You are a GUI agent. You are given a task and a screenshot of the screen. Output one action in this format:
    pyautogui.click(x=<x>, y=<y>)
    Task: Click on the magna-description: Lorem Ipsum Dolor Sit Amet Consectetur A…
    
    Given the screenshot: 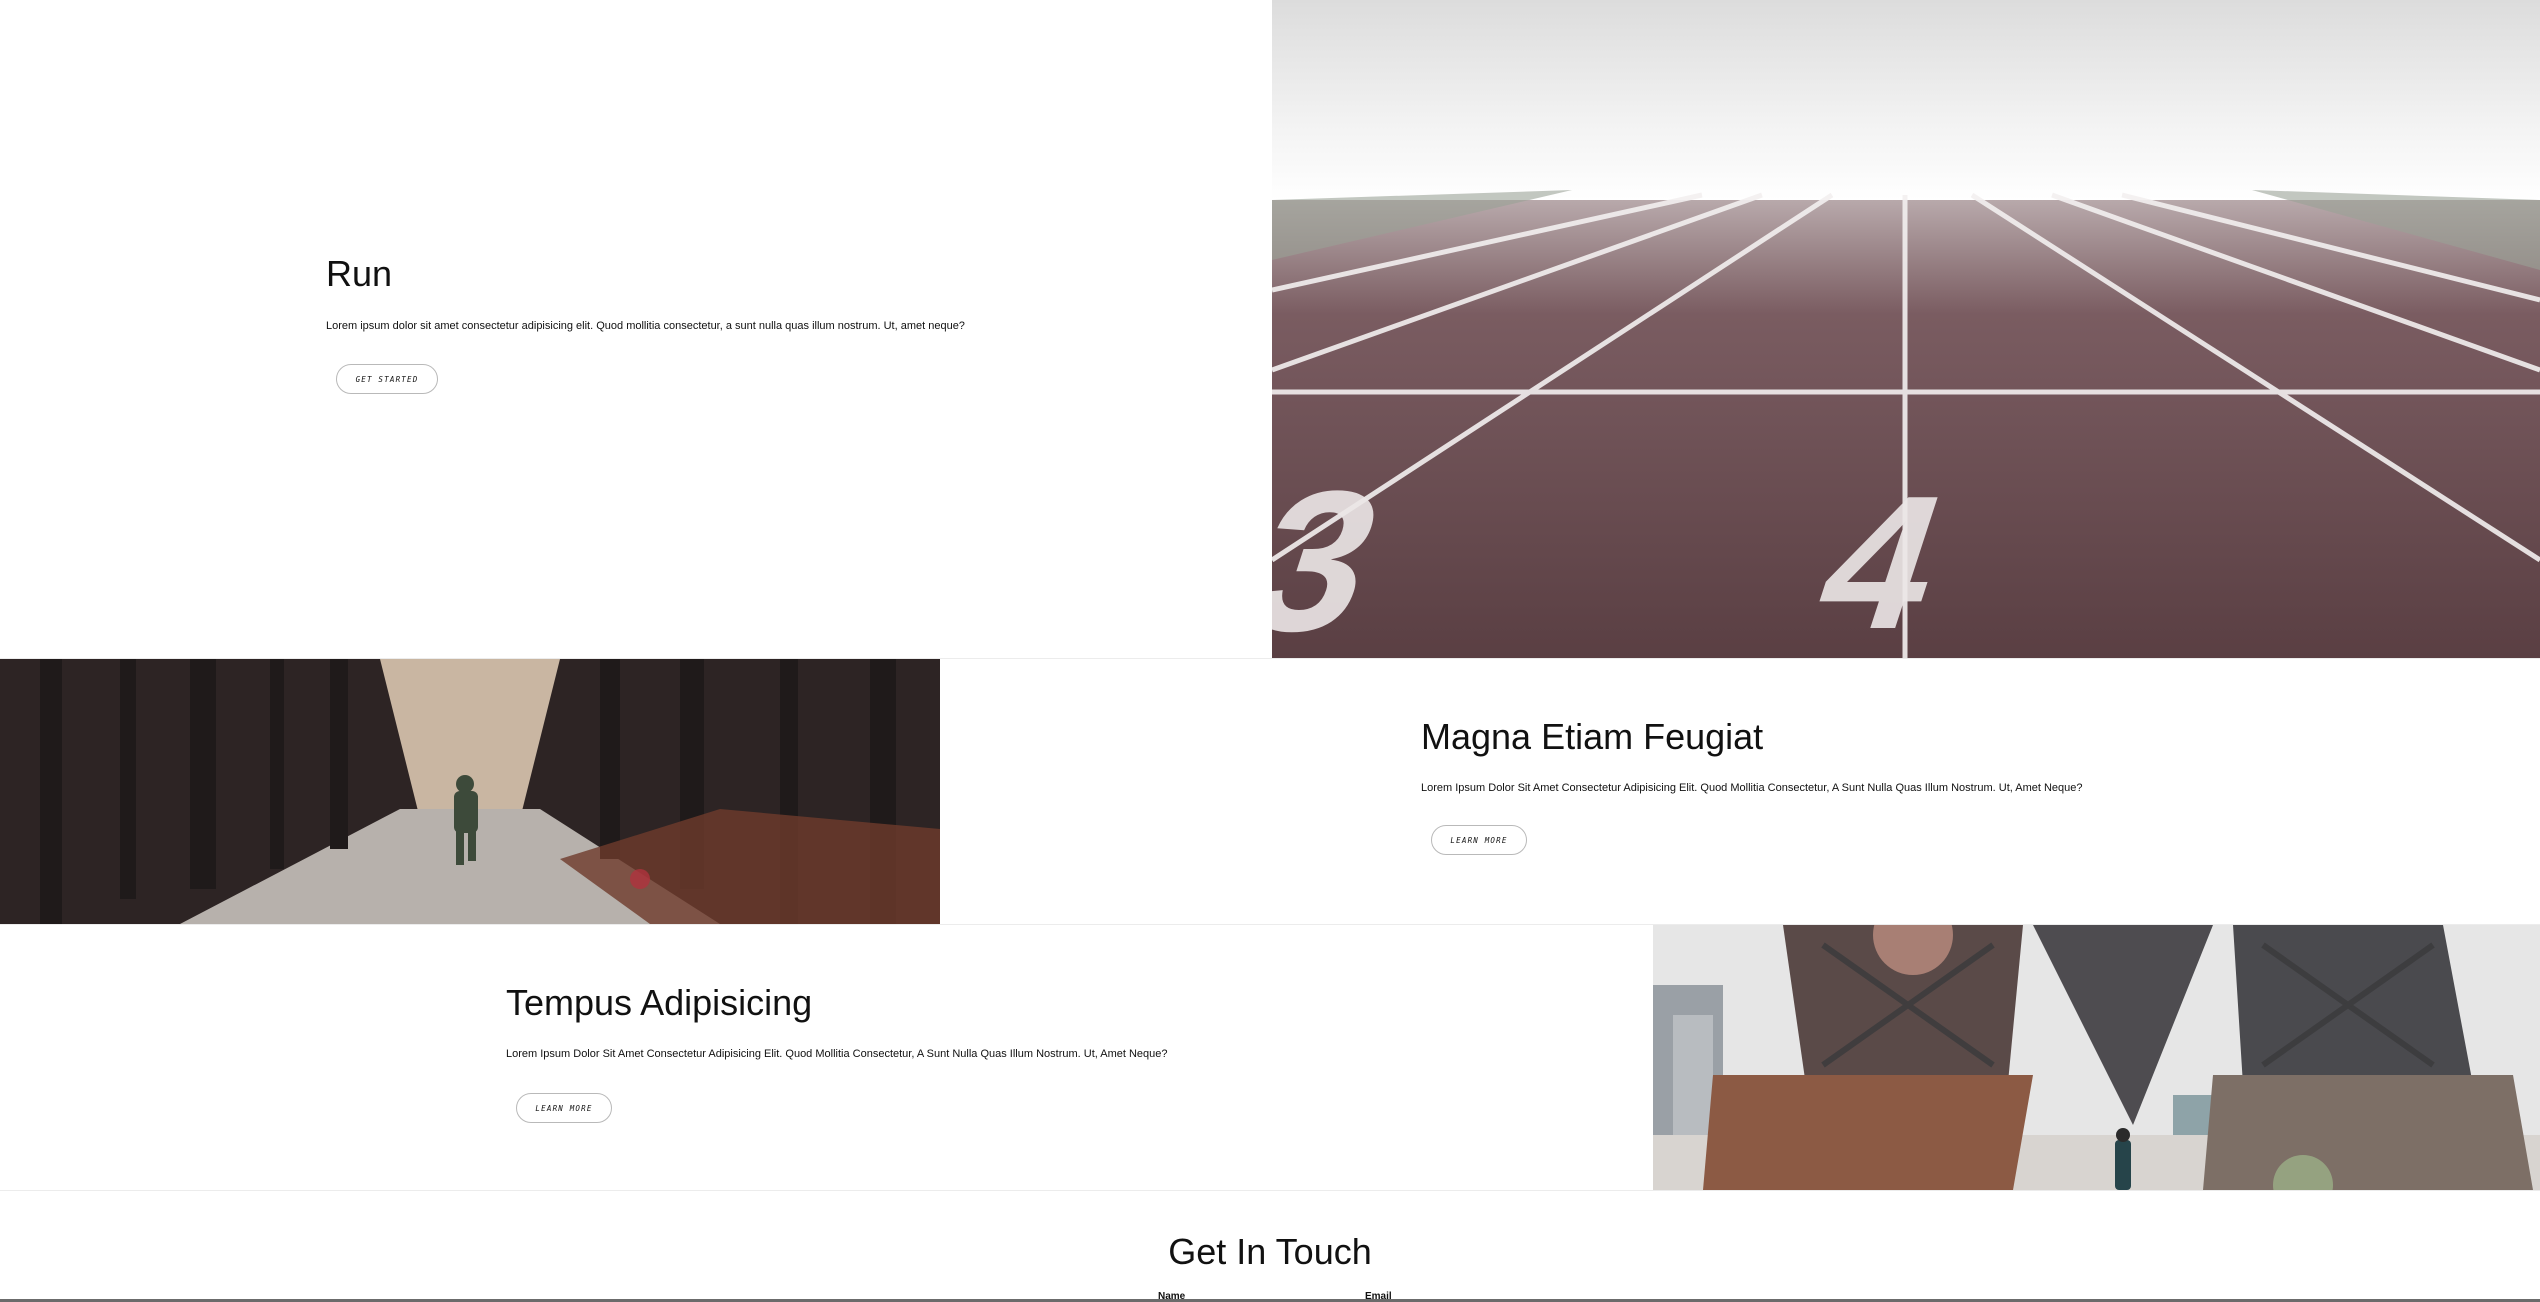 What is the action you would take?
    pyautogui.click(x=1752, y=788)
    